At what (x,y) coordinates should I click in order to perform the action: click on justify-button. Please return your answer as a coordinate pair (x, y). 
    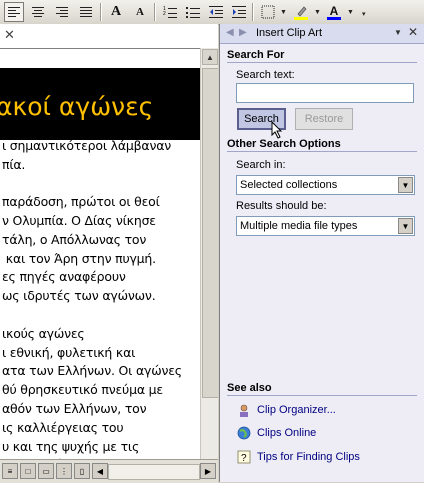
    Looking at the image, I should click on (86, 12).